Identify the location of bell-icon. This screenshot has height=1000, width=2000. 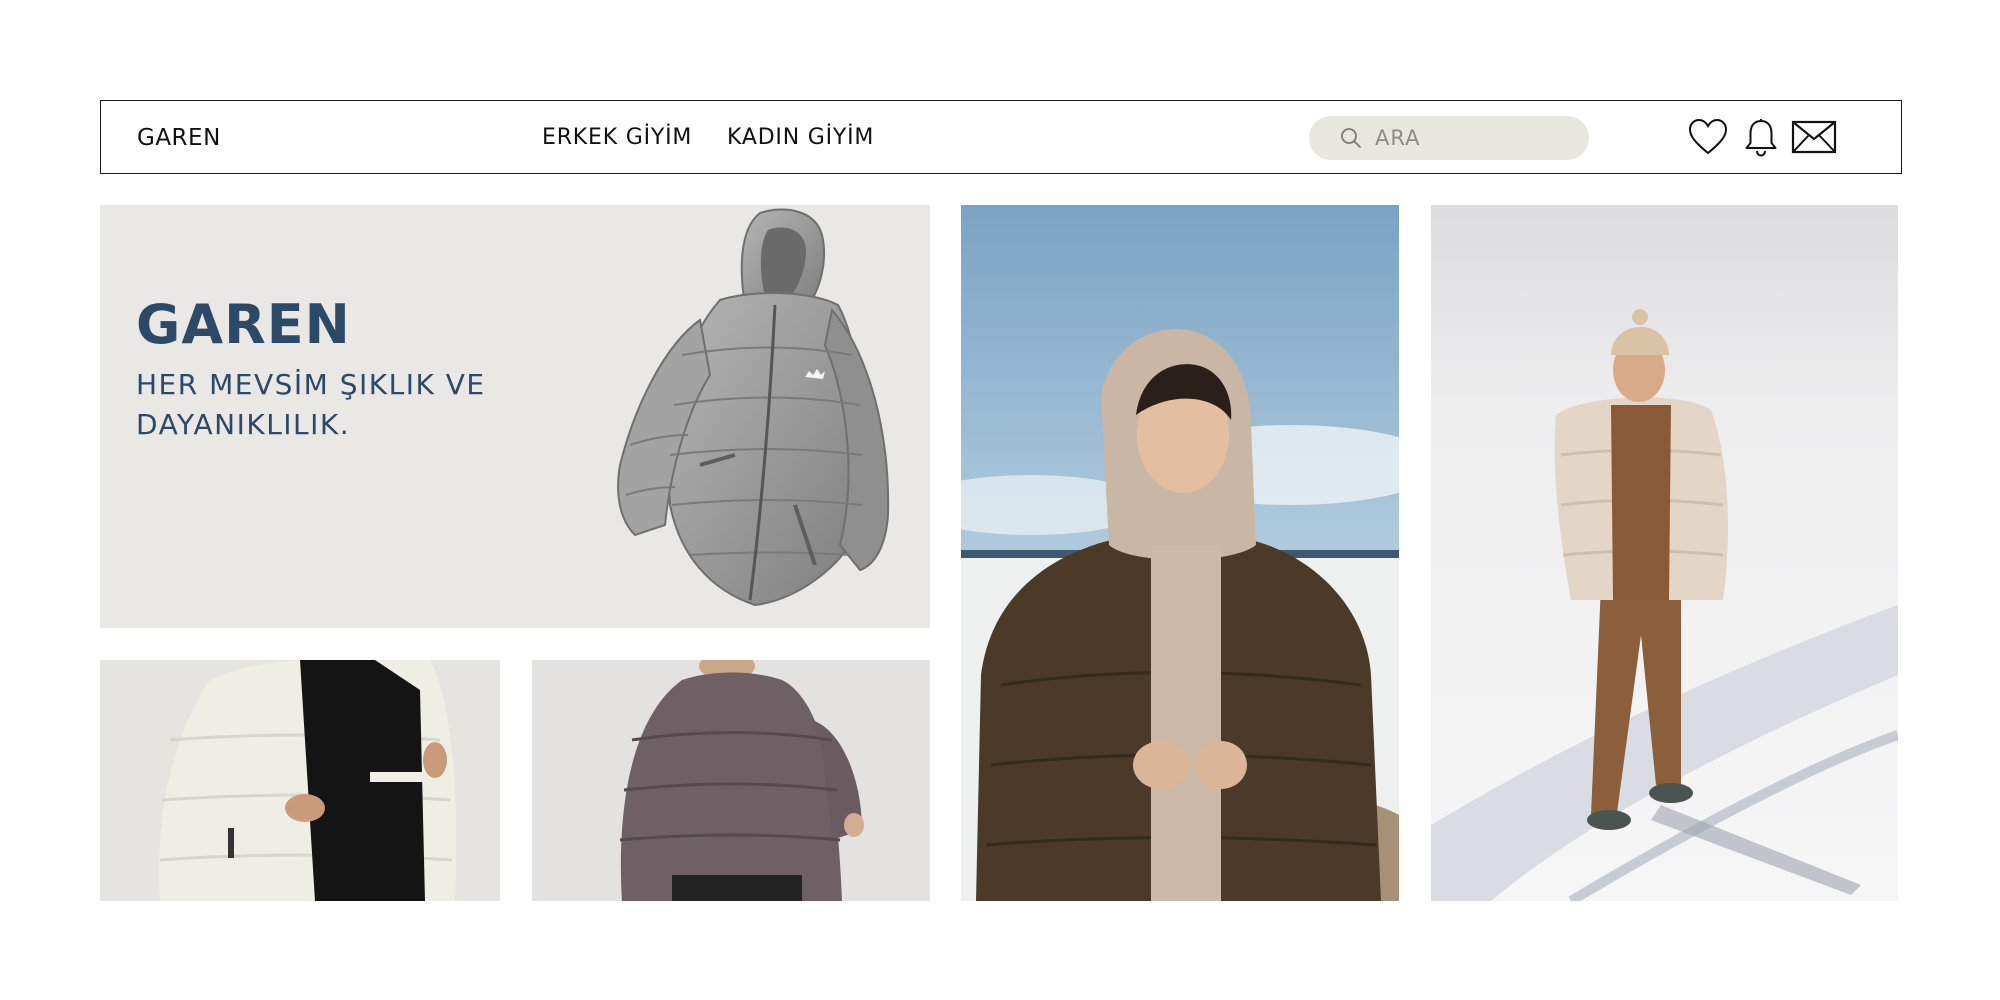
(1761, 137).